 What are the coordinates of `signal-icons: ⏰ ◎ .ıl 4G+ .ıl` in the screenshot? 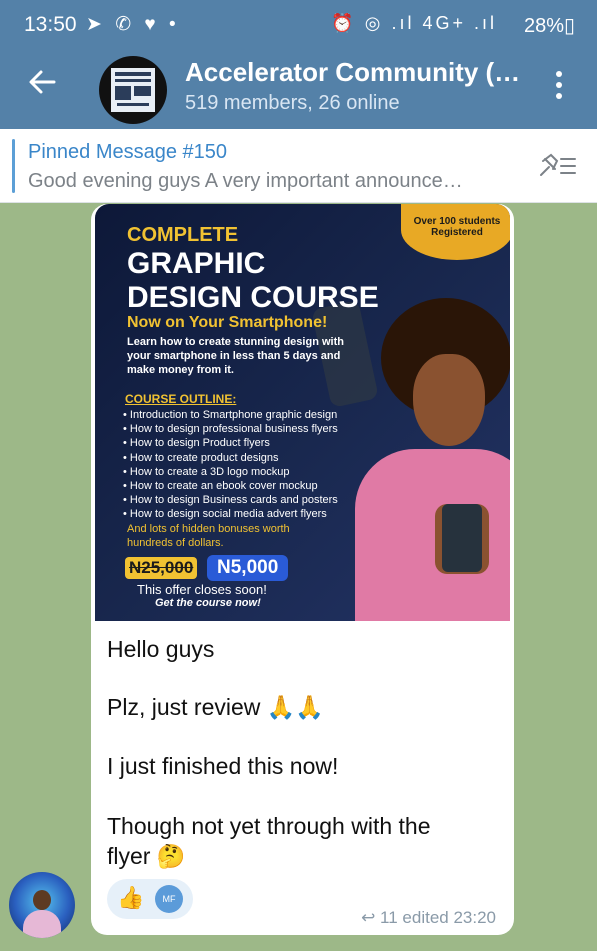 It's located at (414, 23).